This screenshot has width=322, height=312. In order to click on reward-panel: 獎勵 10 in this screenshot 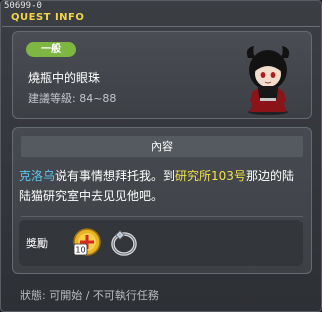, I will do `click(161, 243)`.